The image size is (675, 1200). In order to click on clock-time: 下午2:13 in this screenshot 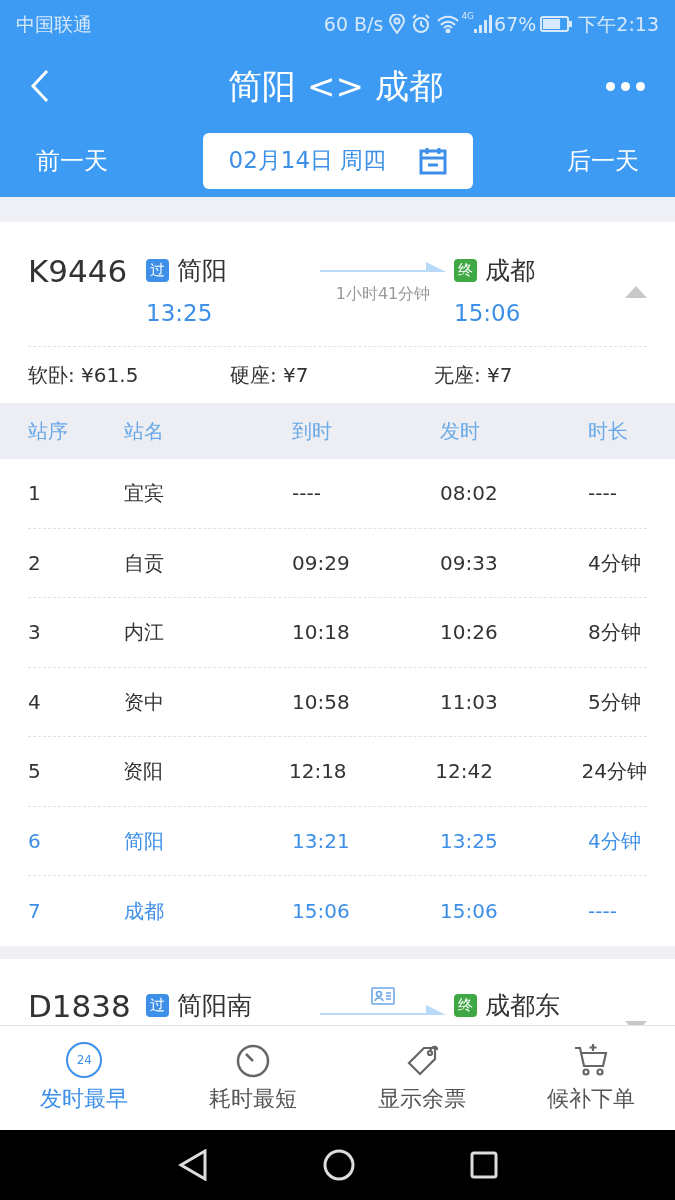, I will do `click(618, 24)`.